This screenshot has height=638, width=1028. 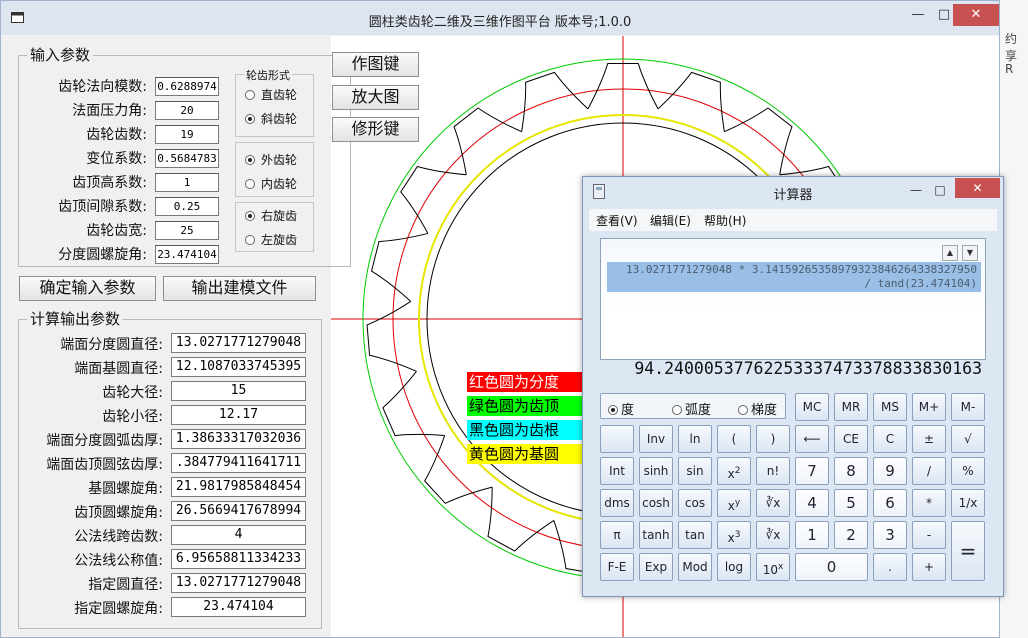 What do you see at coordinates (187, 158) in the screenshot?
I see `input-field: 0.5684783` at bounding box center [187, 158].